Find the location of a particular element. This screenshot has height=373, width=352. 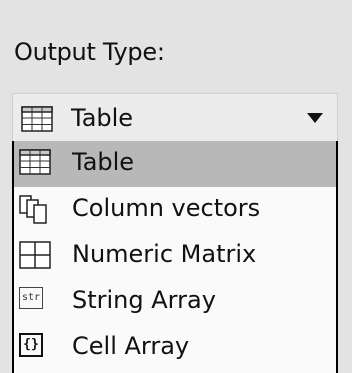

option-table: Table is located at coordinates (175, 164).